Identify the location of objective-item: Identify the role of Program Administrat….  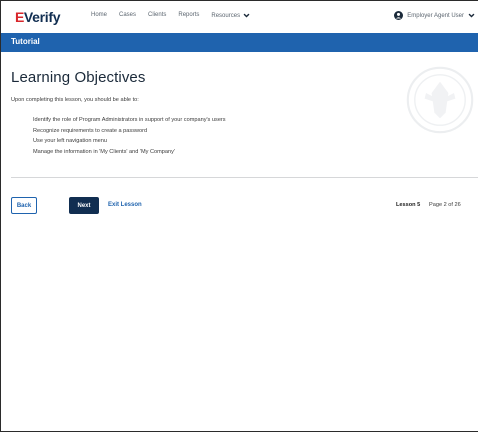
(129, 120).